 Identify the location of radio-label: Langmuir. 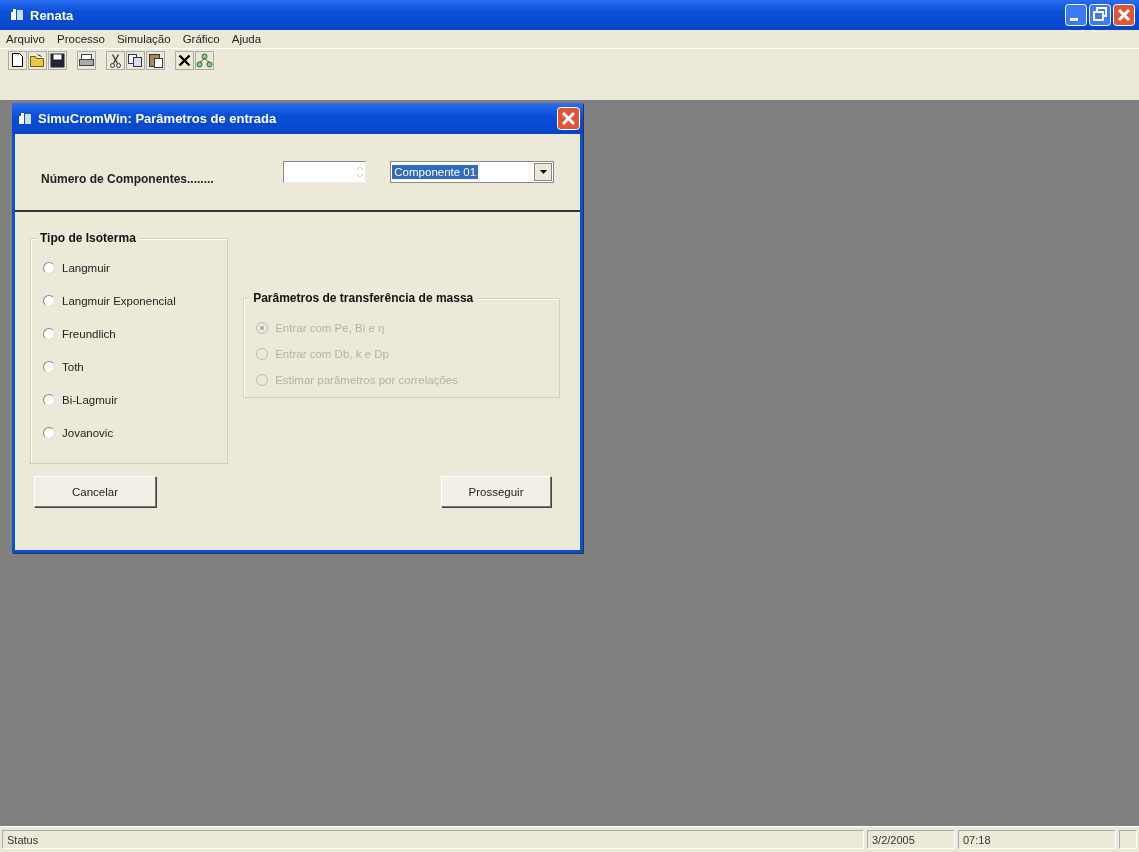
(86, 268).